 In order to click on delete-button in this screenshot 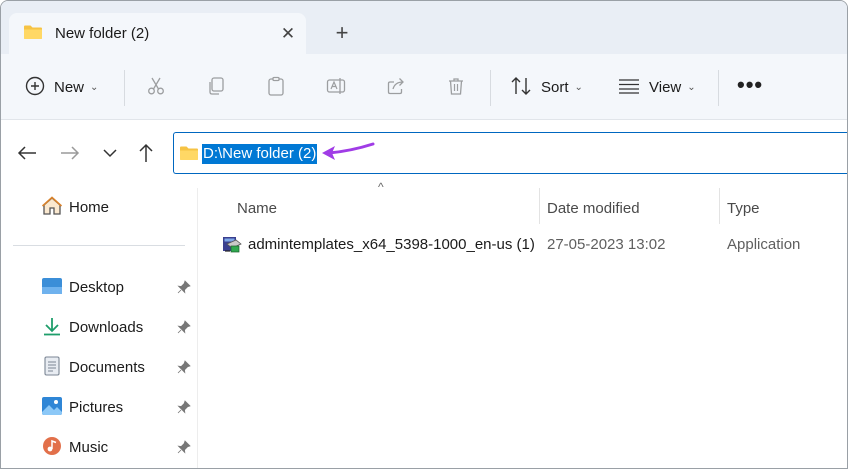, I will do `click(456, 87)`.